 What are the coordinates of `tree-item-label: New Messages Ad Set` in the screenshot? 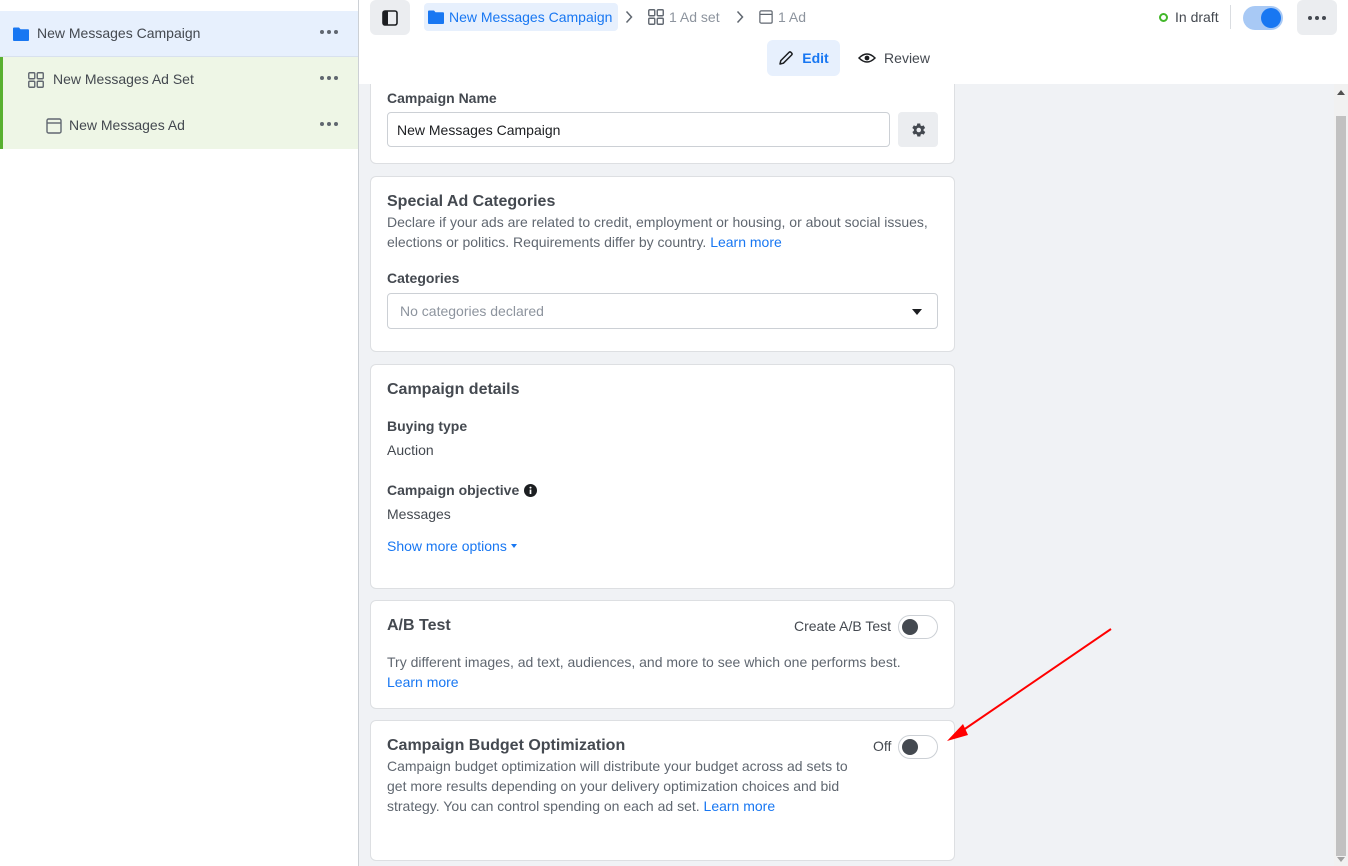 It's located at (123, 79).